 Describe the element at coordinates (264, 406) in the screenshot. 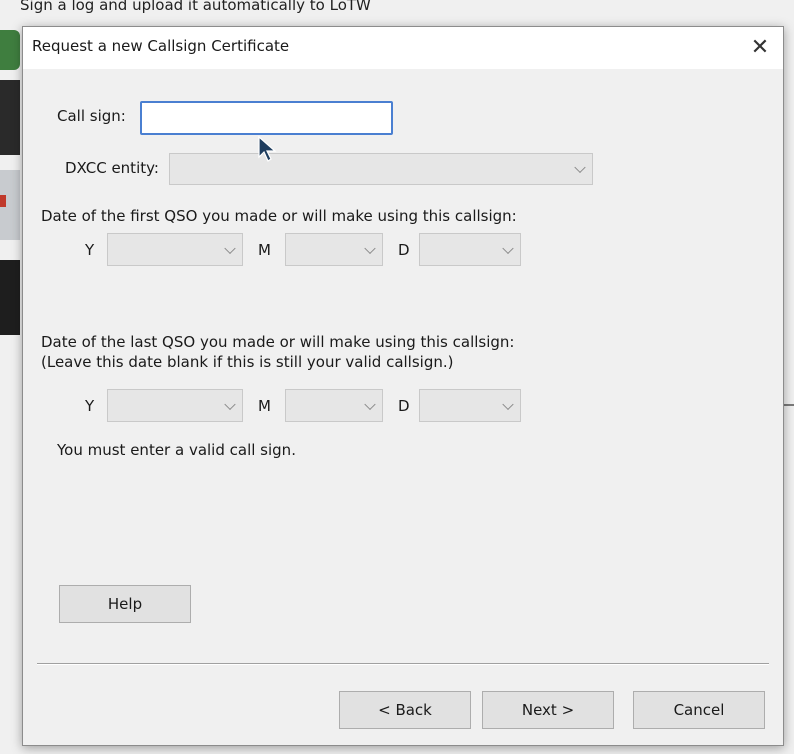

I see `last-qso-month-label: M` at that location.